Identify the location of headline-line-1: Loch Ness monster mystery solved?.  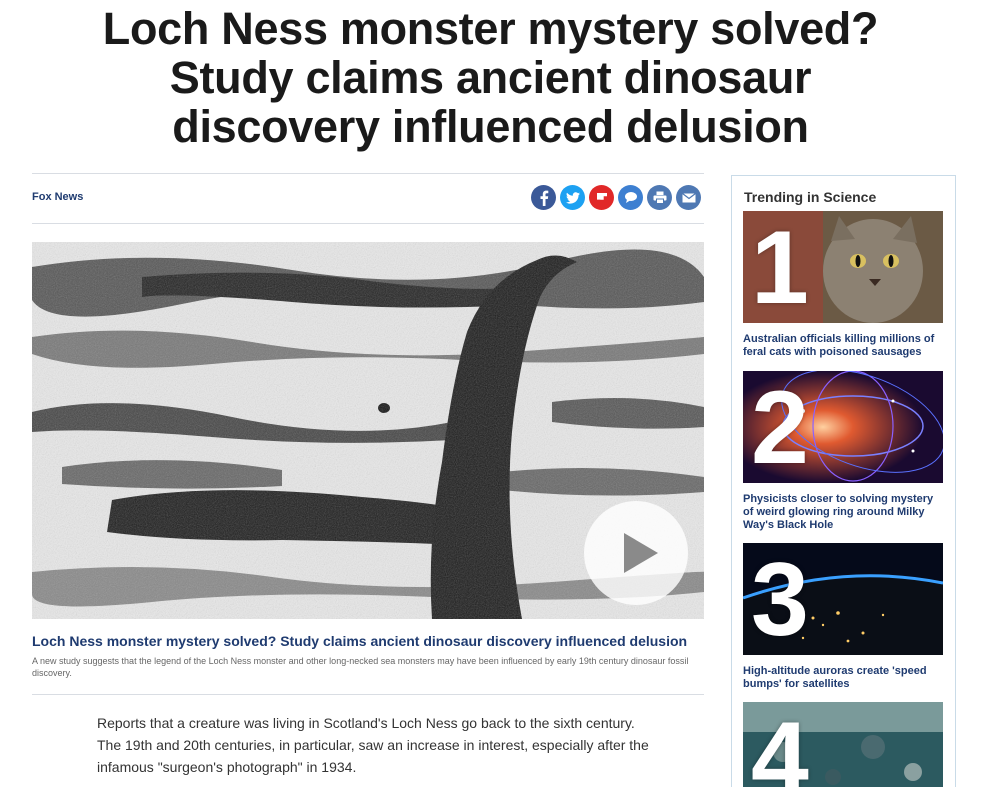
(490, 28).